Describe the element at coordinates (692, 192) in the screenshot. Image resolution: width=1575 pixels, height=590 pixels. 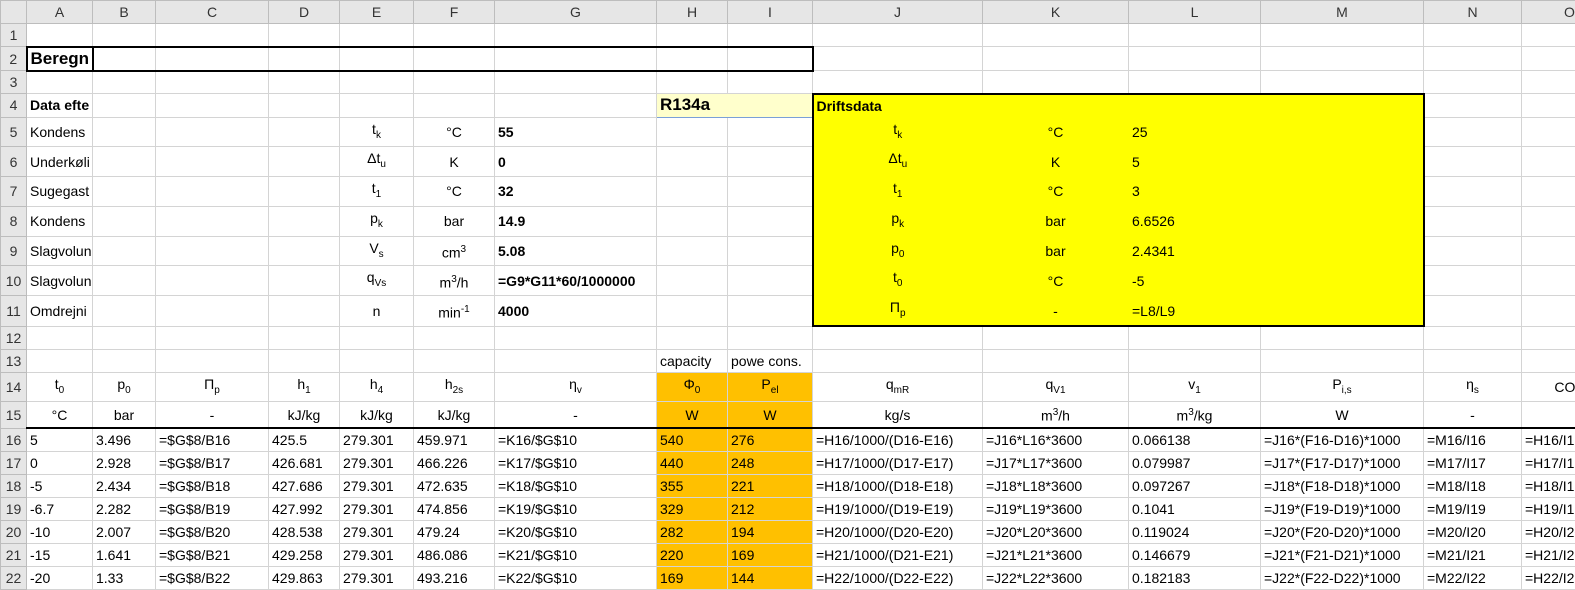
I see `cell-h7` at that location.